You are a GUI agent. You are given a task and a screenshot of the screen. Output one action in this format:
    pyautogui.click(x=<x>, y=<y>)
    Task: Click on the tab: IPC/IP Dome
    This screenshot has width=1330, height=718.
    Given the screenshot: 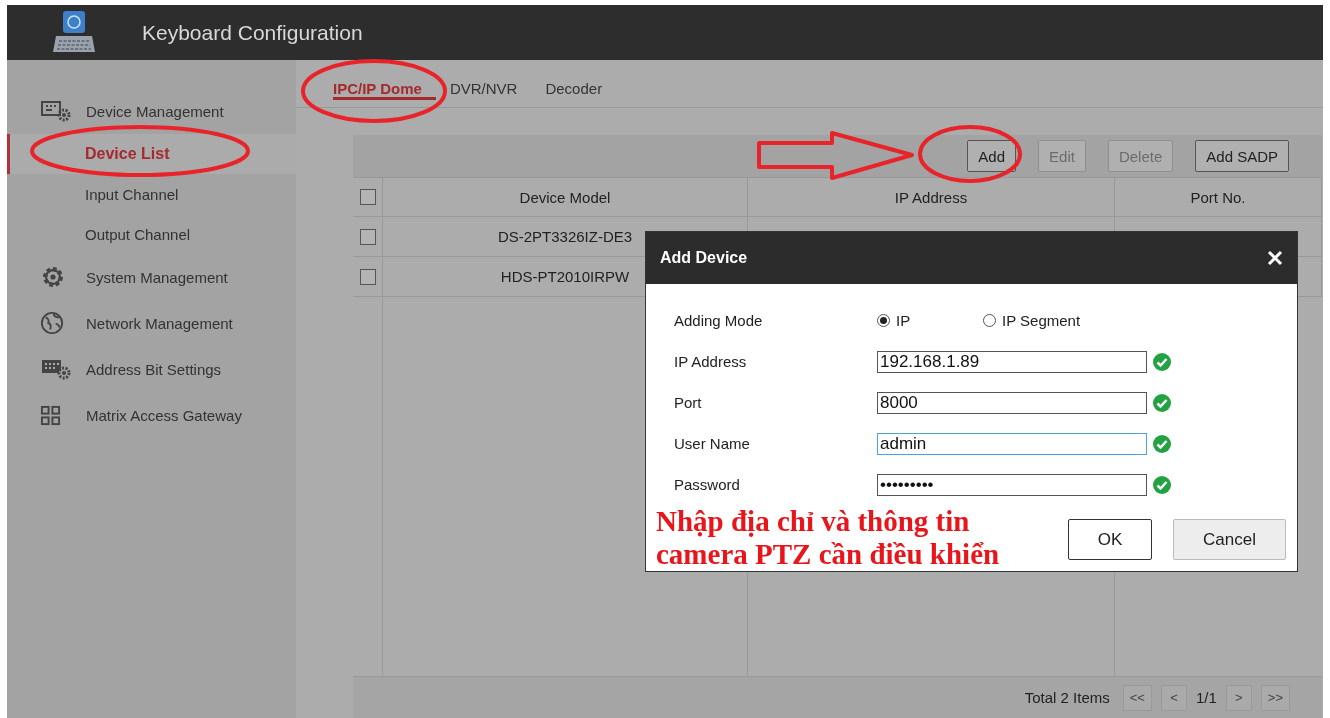 What is the action you would take?
    pyautogui.click(x=384, y=87)
    